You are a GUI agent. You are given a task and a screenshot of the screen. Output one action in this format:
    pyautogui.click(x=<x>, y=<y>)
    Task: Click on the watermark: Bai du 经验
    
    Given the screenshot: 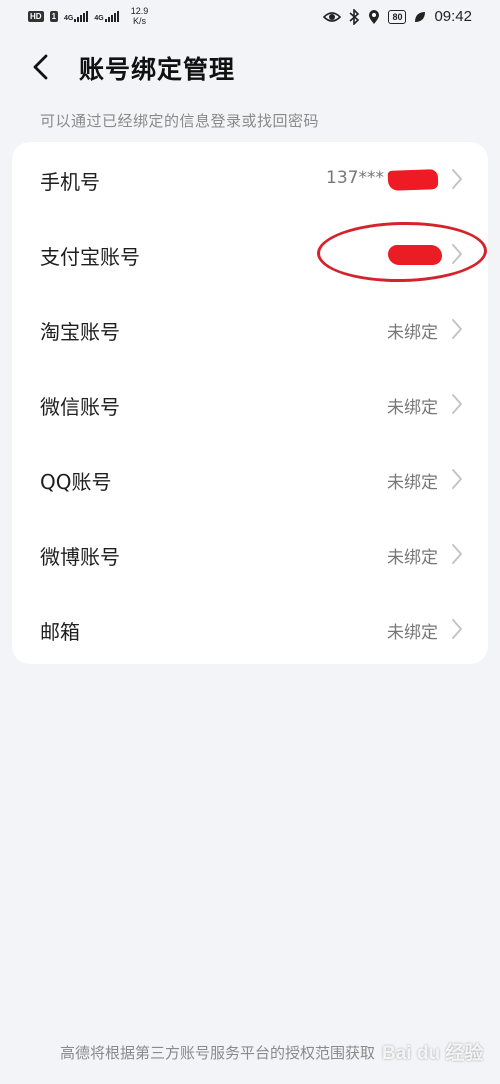 What is the action you would take?
    pyautogui.click(x=433, y=1053)
    